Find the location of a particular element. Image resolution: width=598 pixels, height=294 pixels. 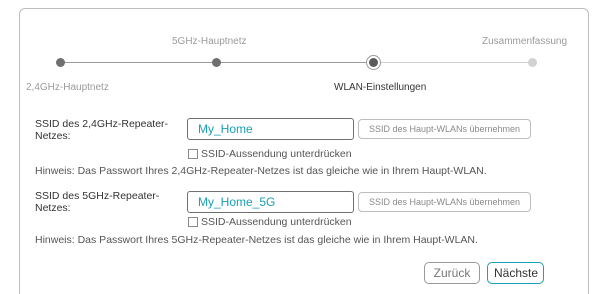

step-dot-current is located at coordinates (373, 62).